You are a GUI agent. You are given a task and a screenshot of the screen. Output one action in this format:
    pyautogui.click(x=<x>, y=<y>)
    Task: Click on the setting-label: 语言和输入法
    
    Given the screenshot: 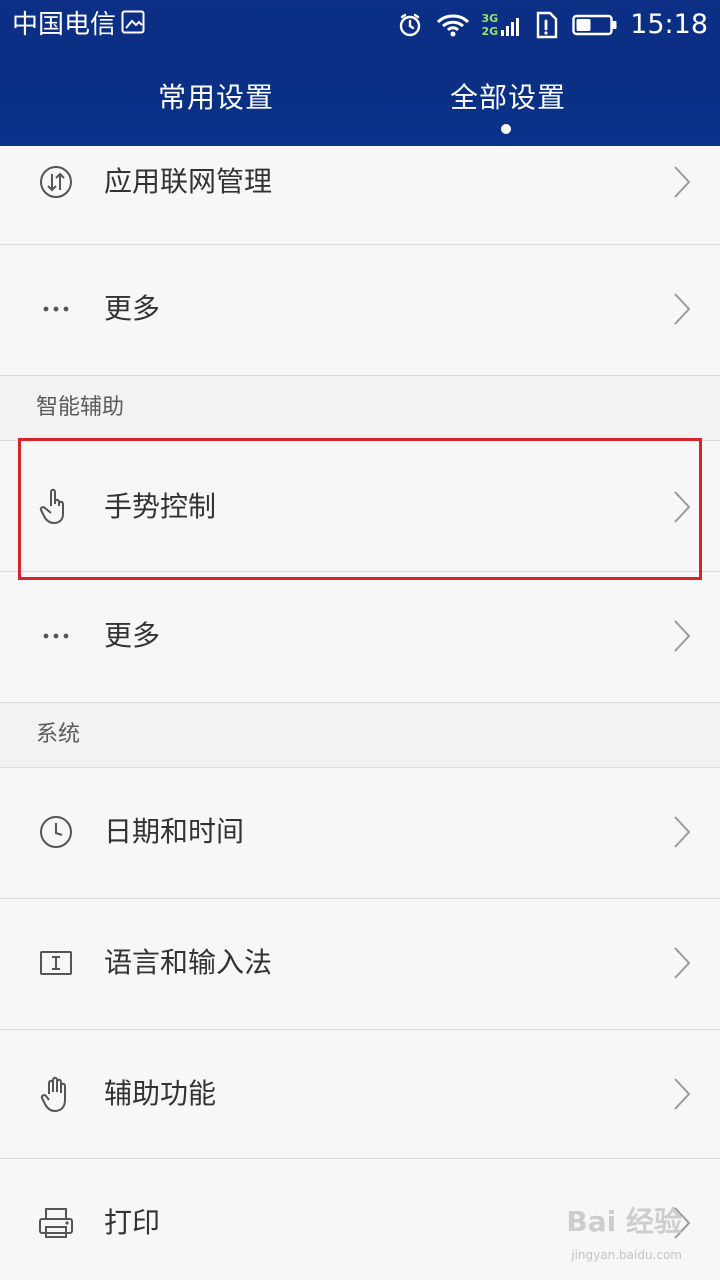 What is the action you would take?
    pyautogui.click(x=188, y=962)
    